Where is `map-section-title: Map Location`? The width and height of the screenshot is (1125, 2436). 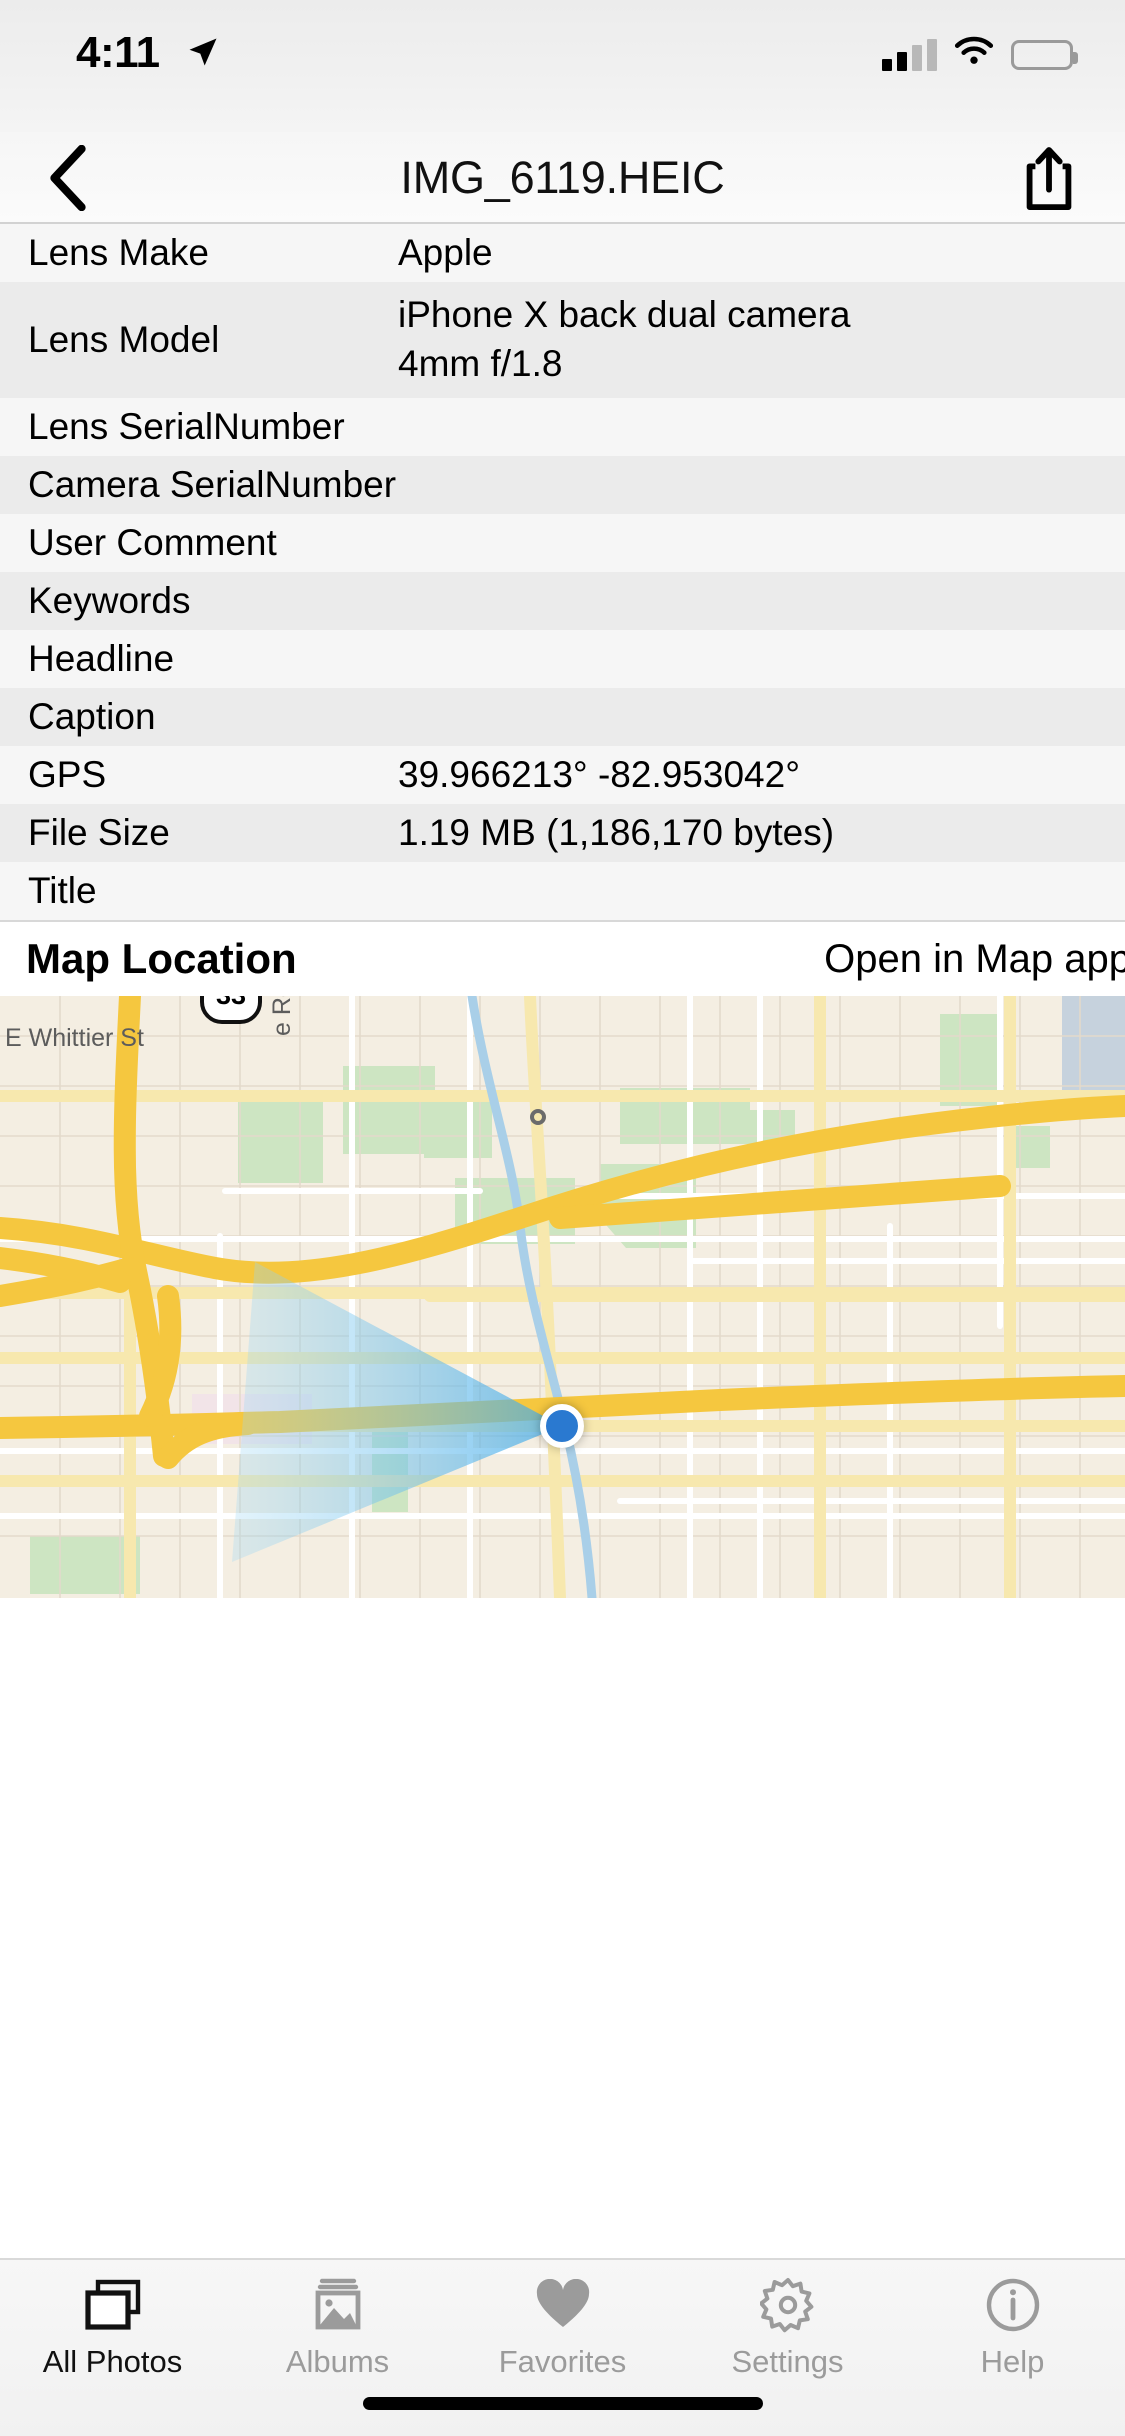
map-section-title: Map Location is located at coordinates (161, 958).